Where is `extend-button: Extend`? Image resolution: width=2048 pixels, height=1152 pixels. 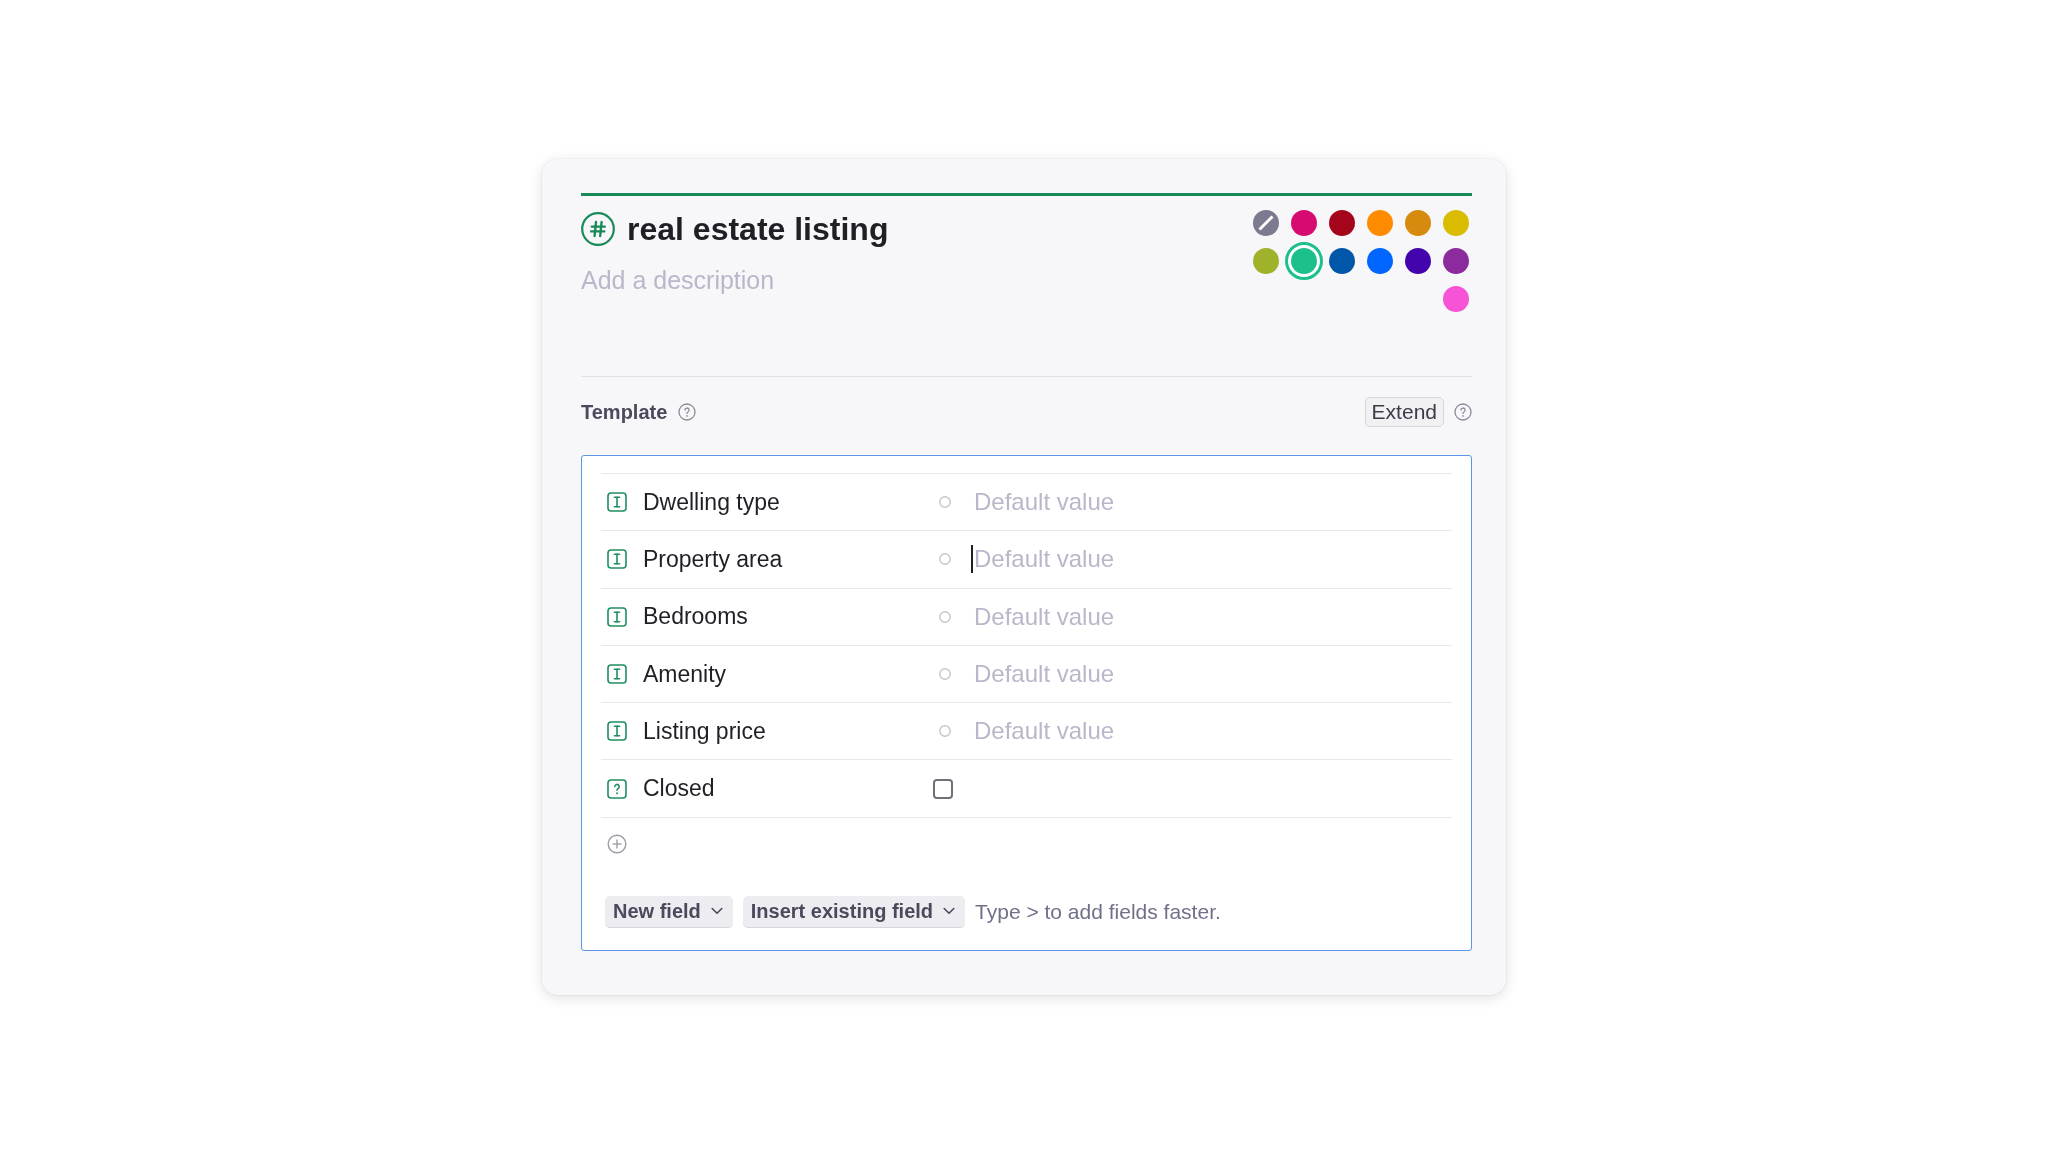 extend-button: Extend is located at coordinates (1404, 412).